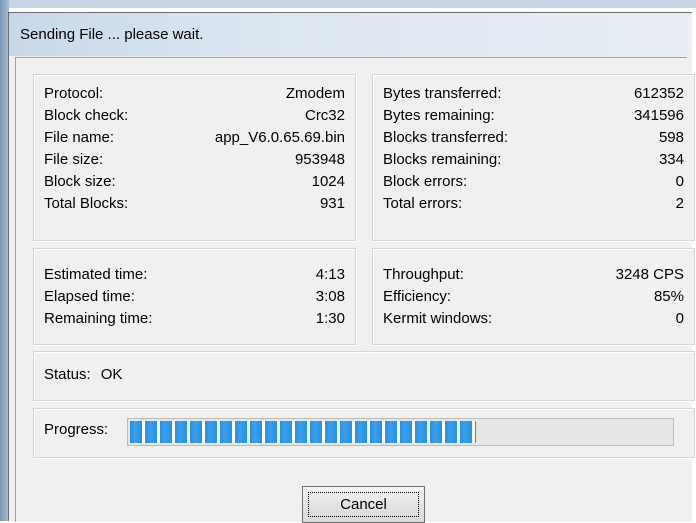 The height and width of the screenshot is (523, 696). I want to click on efficiency-row: Efficiency: 85%, so click(533, 297).